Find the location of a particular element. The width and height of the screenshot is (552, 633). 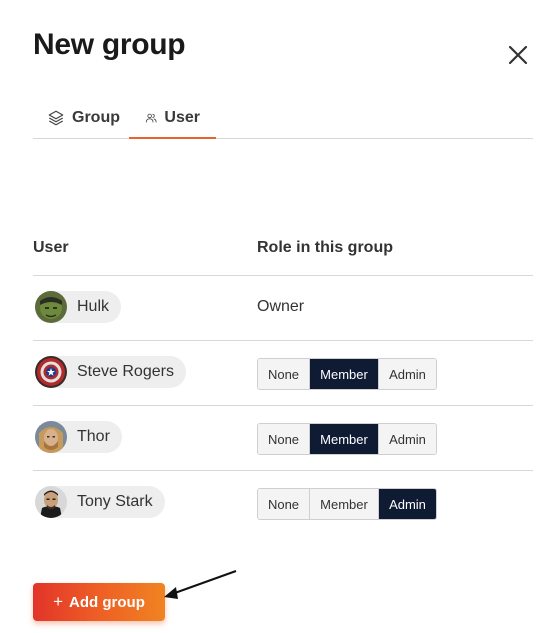

user-name: Hulk is located at coordinates (93, 306).